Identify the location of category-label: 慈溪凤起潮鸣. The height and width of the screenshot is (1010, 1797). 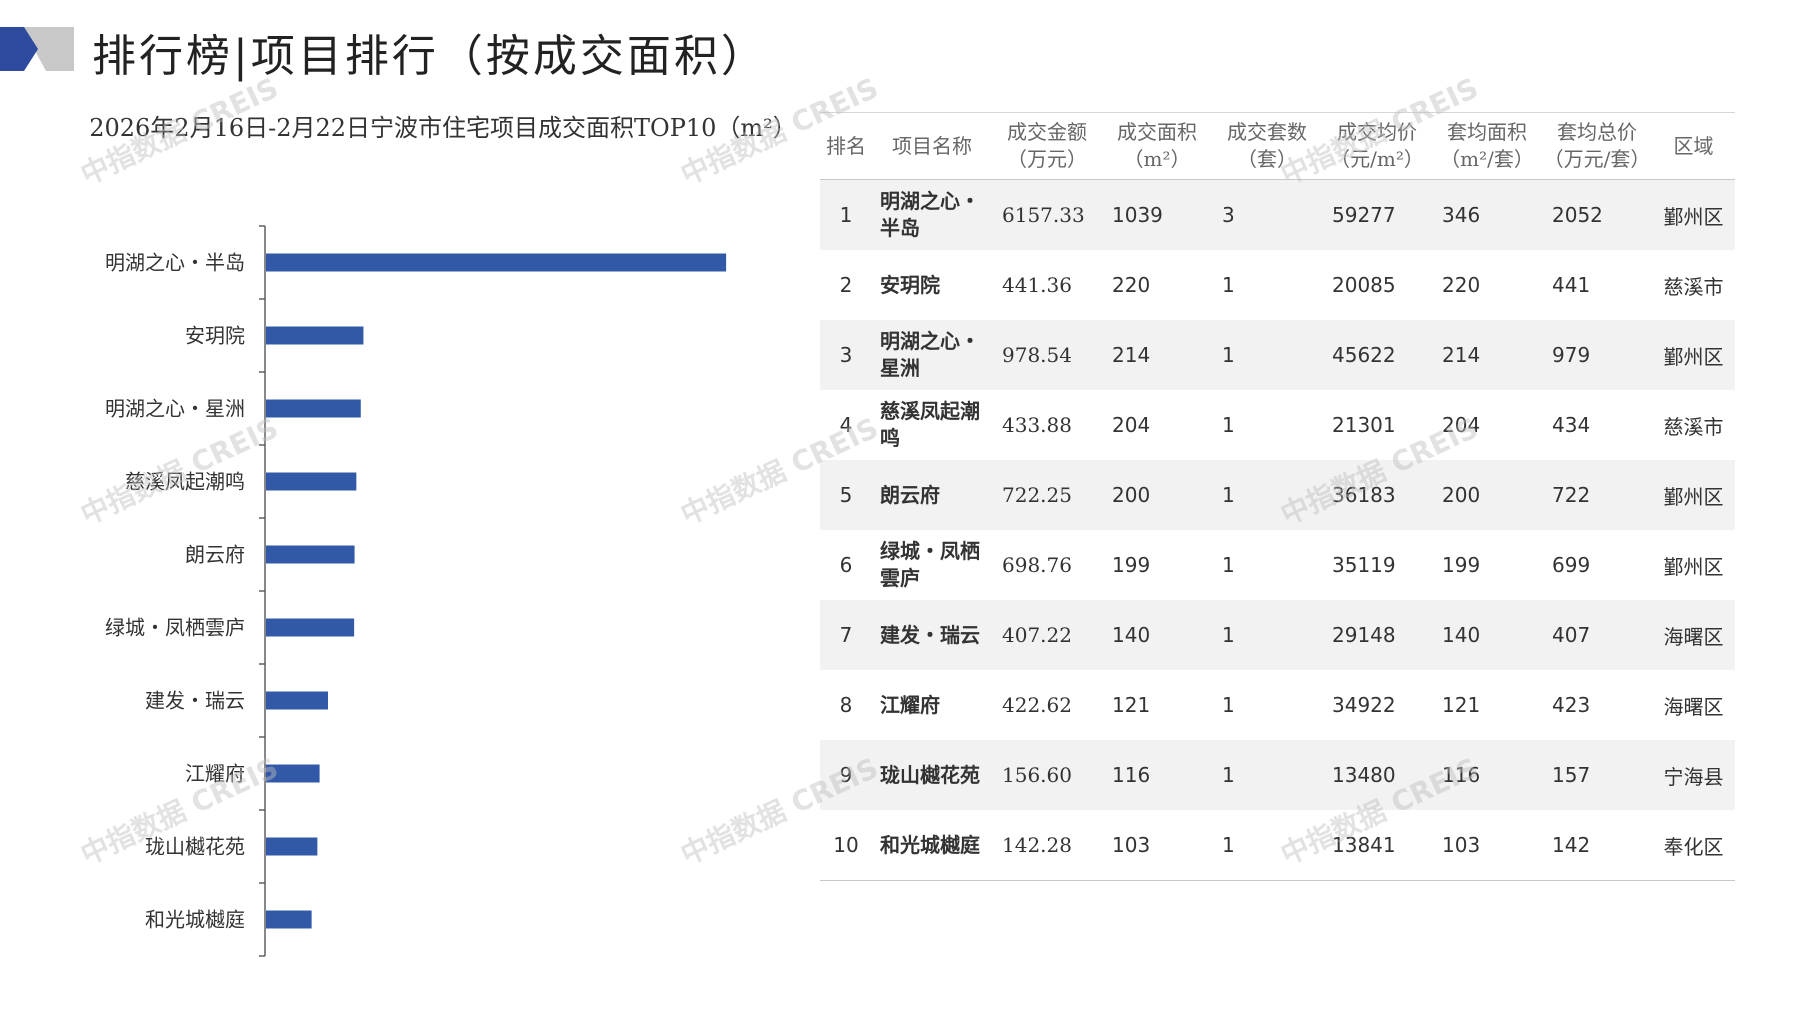
(185, 482).